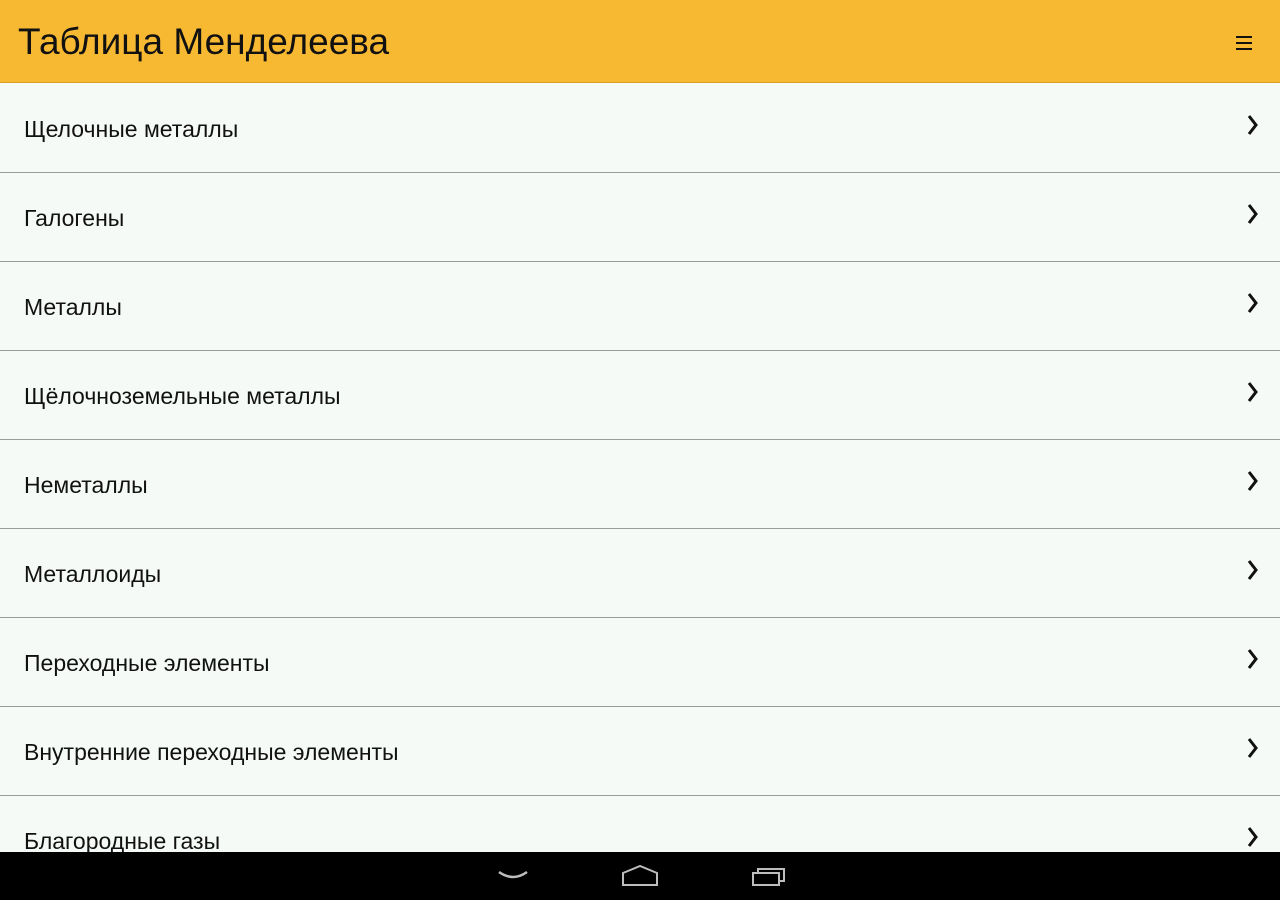  I want to click on list-item-nonmetals: Неметаллы, so click(640, 484).